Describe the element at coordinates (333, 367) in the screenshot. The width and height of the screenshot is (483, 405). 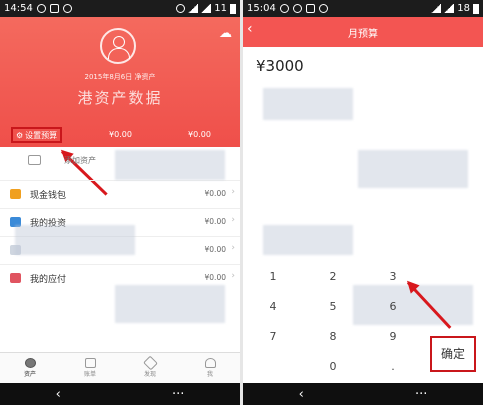
I see `key-0: 0` at that location.